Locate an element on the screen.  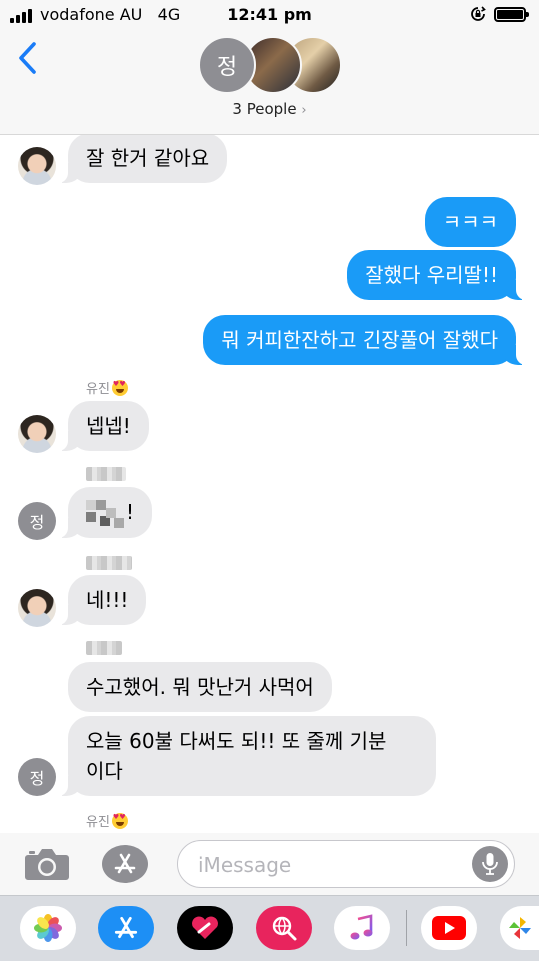
message-text: ! is located at coordinates (130, 512).